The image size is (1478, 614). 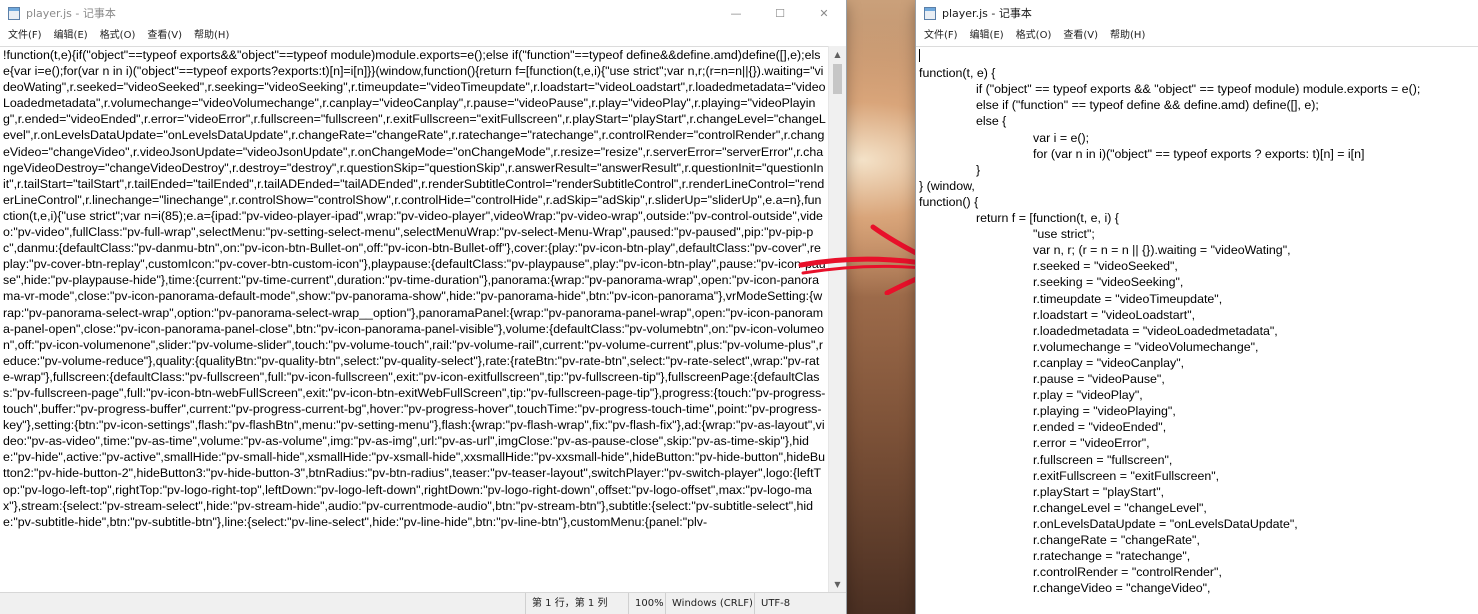 I want to click on code-line: r.pause = "videoPause",, so click(x=1099, y=379).